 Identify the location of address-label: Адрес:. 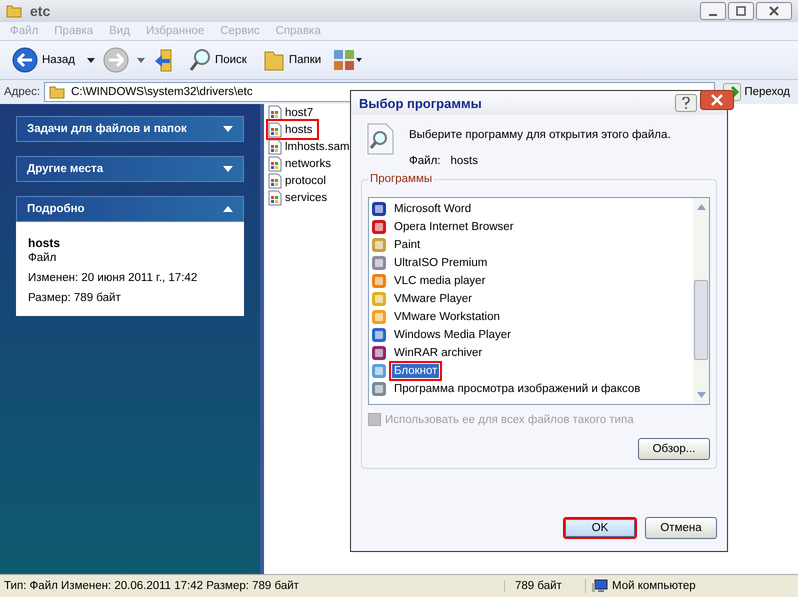
(22, 92).